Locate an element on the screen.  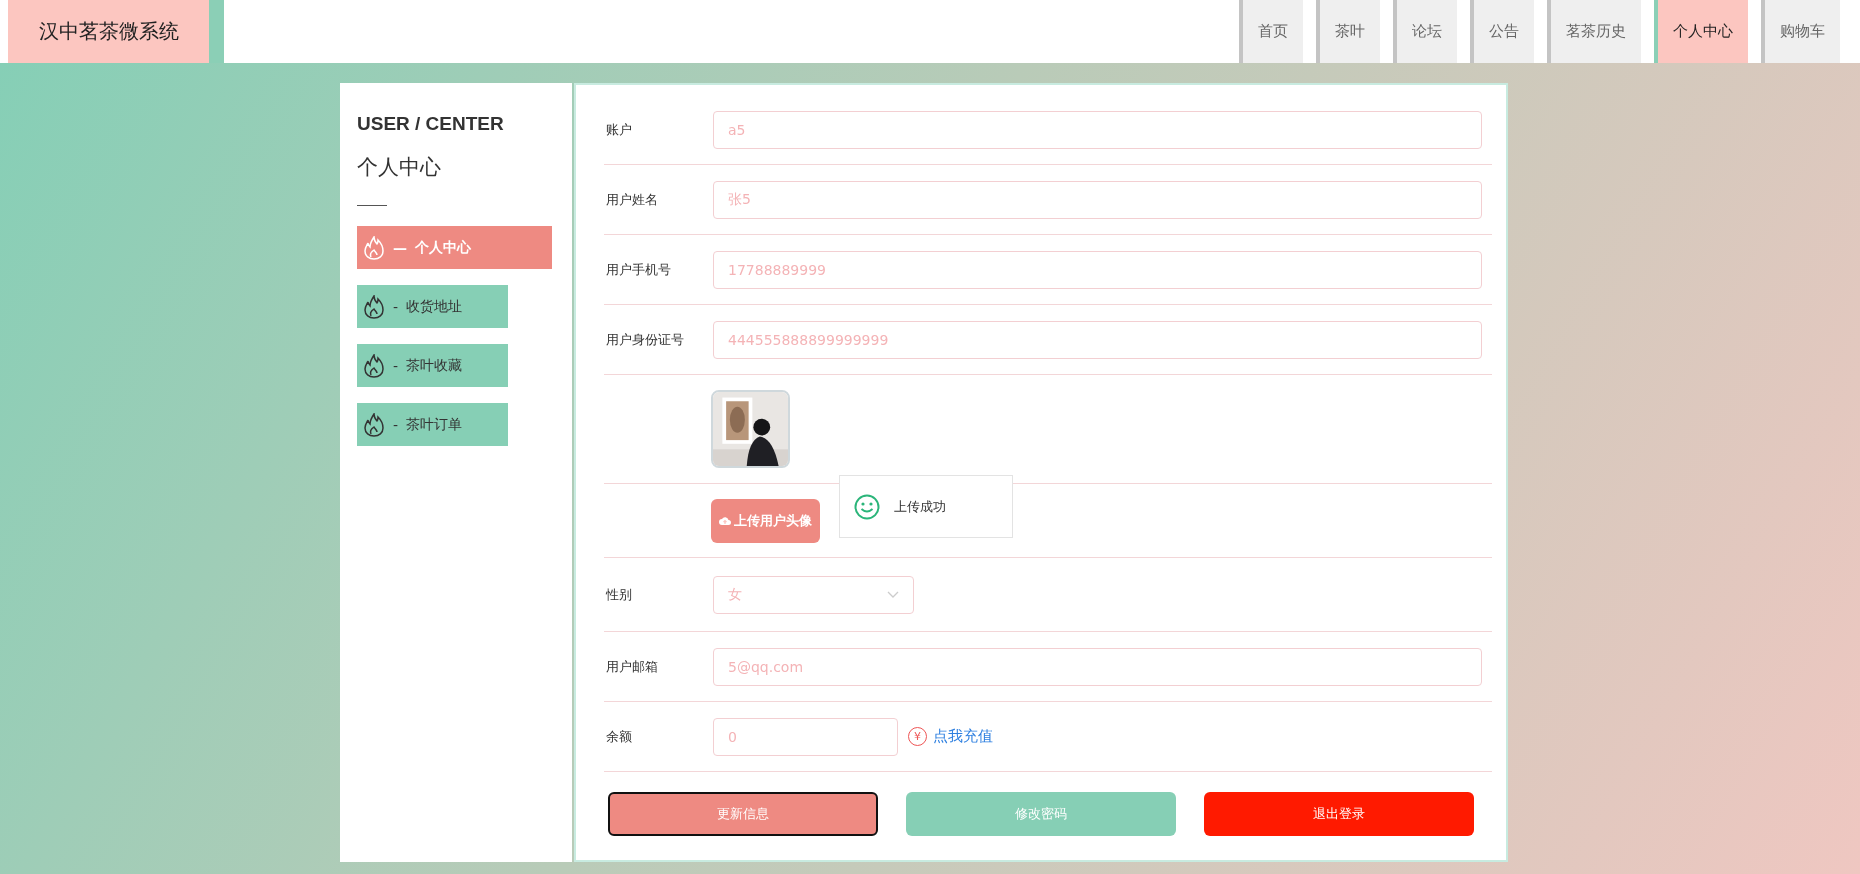
field-label: 用户邮箱 is located at coordinates (632, 666).